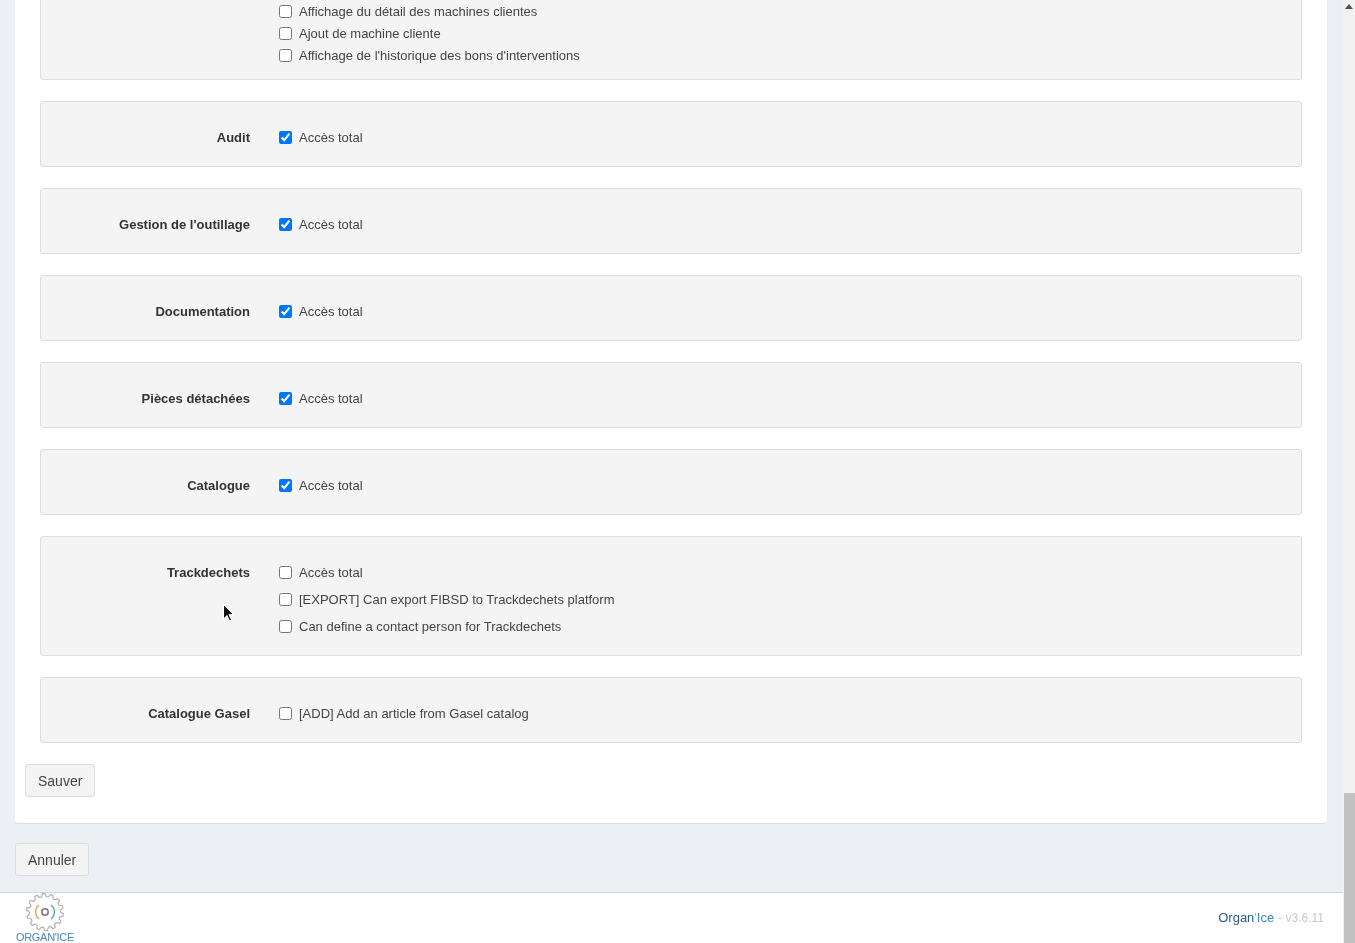 Image resolution: width=1355 pixels, height=943 pixels. What do you see at coordinates (202, 312) in the screenshot?
I see `group-label: Documentation` at bounding box center [202, 312].